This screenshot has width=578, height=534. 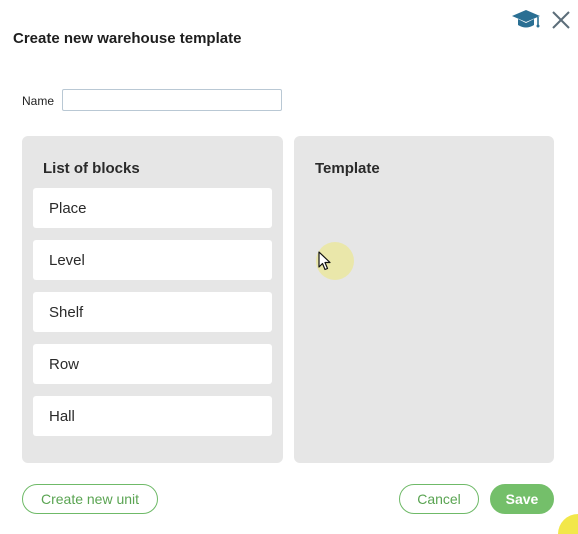 What do you see at coordinates (152, 416) in the screenshot?
I see `block-item-hall: Hall` at bounding box center [152, 416].